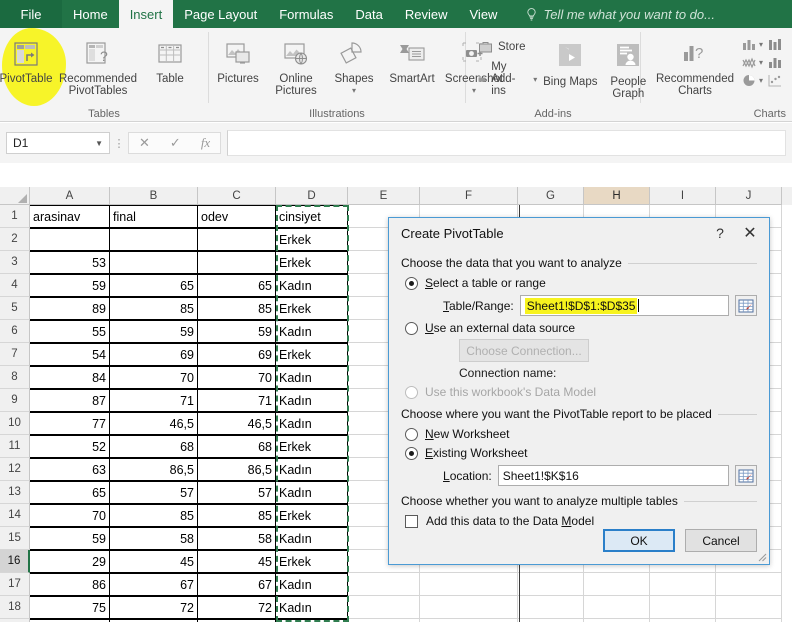  I want to click on radio-existing-worksheet: Existing Worksheet, so click(581, 453).